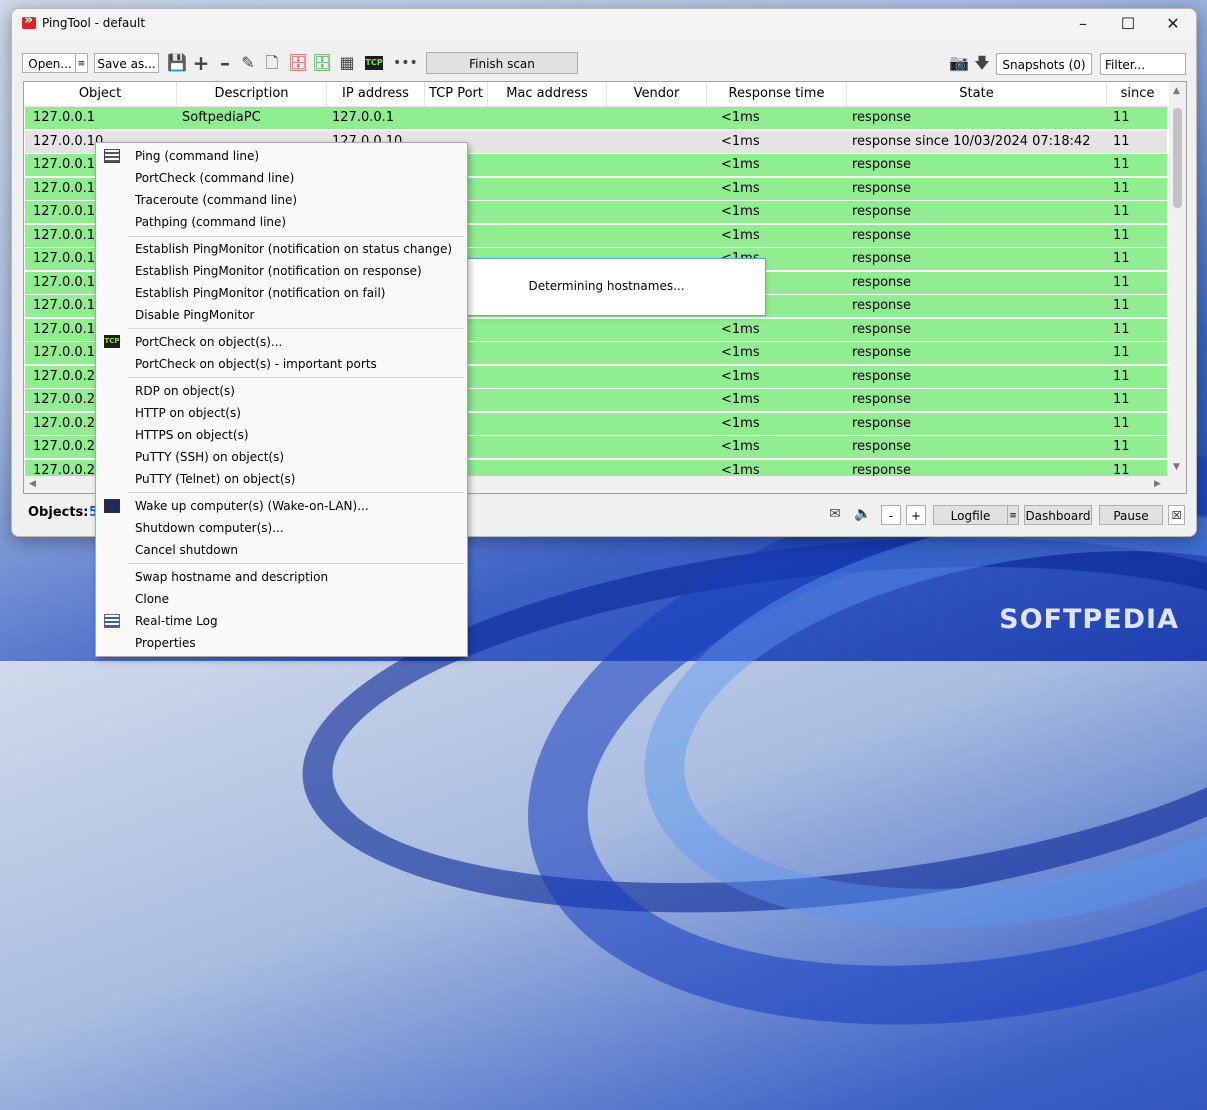 This screenshot has height=1110, width=1207. I want to click on cell-object: 127.0.0.2, so click(64, 376).